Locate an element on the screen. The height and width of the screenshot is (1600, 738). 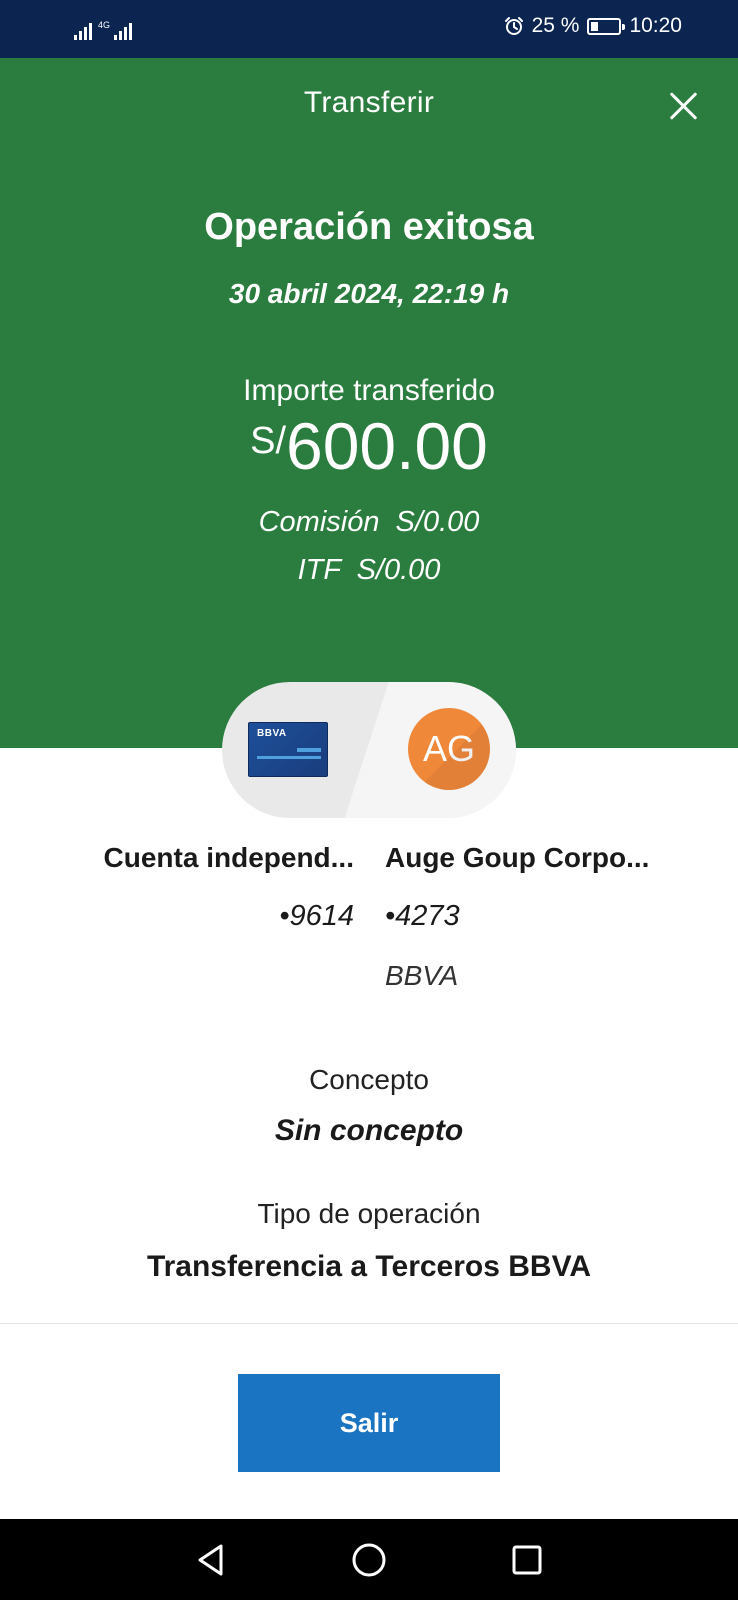
recipient-avatar: AG is located at coordinates (449, 749).